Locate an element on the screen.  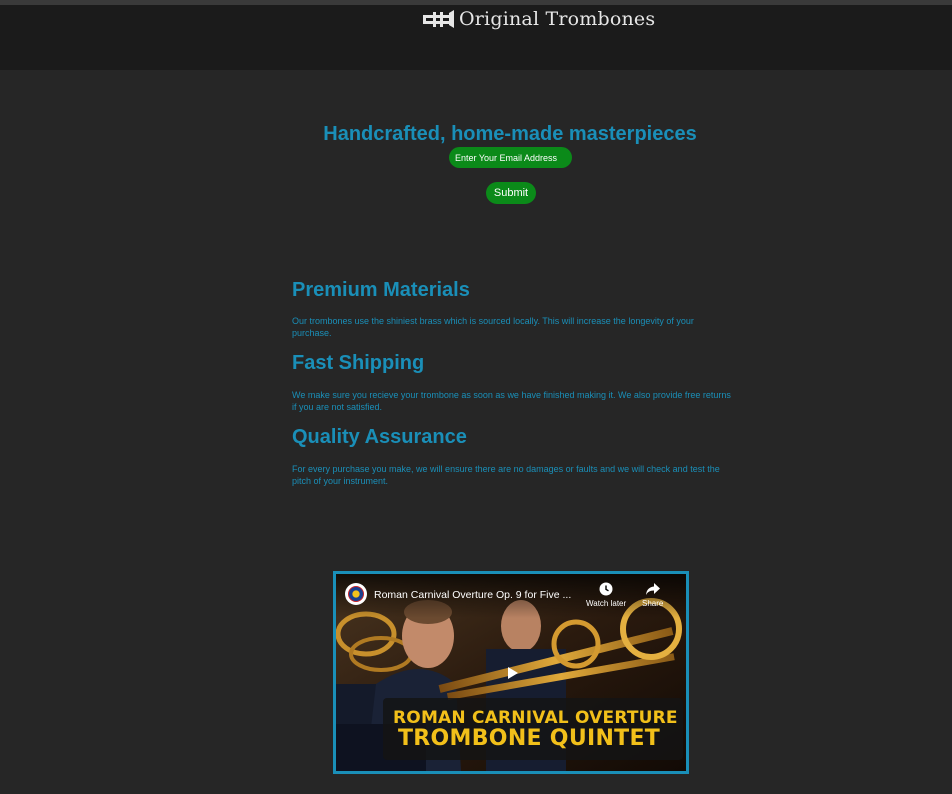
clock-icon is located at coordinates (606, 589).